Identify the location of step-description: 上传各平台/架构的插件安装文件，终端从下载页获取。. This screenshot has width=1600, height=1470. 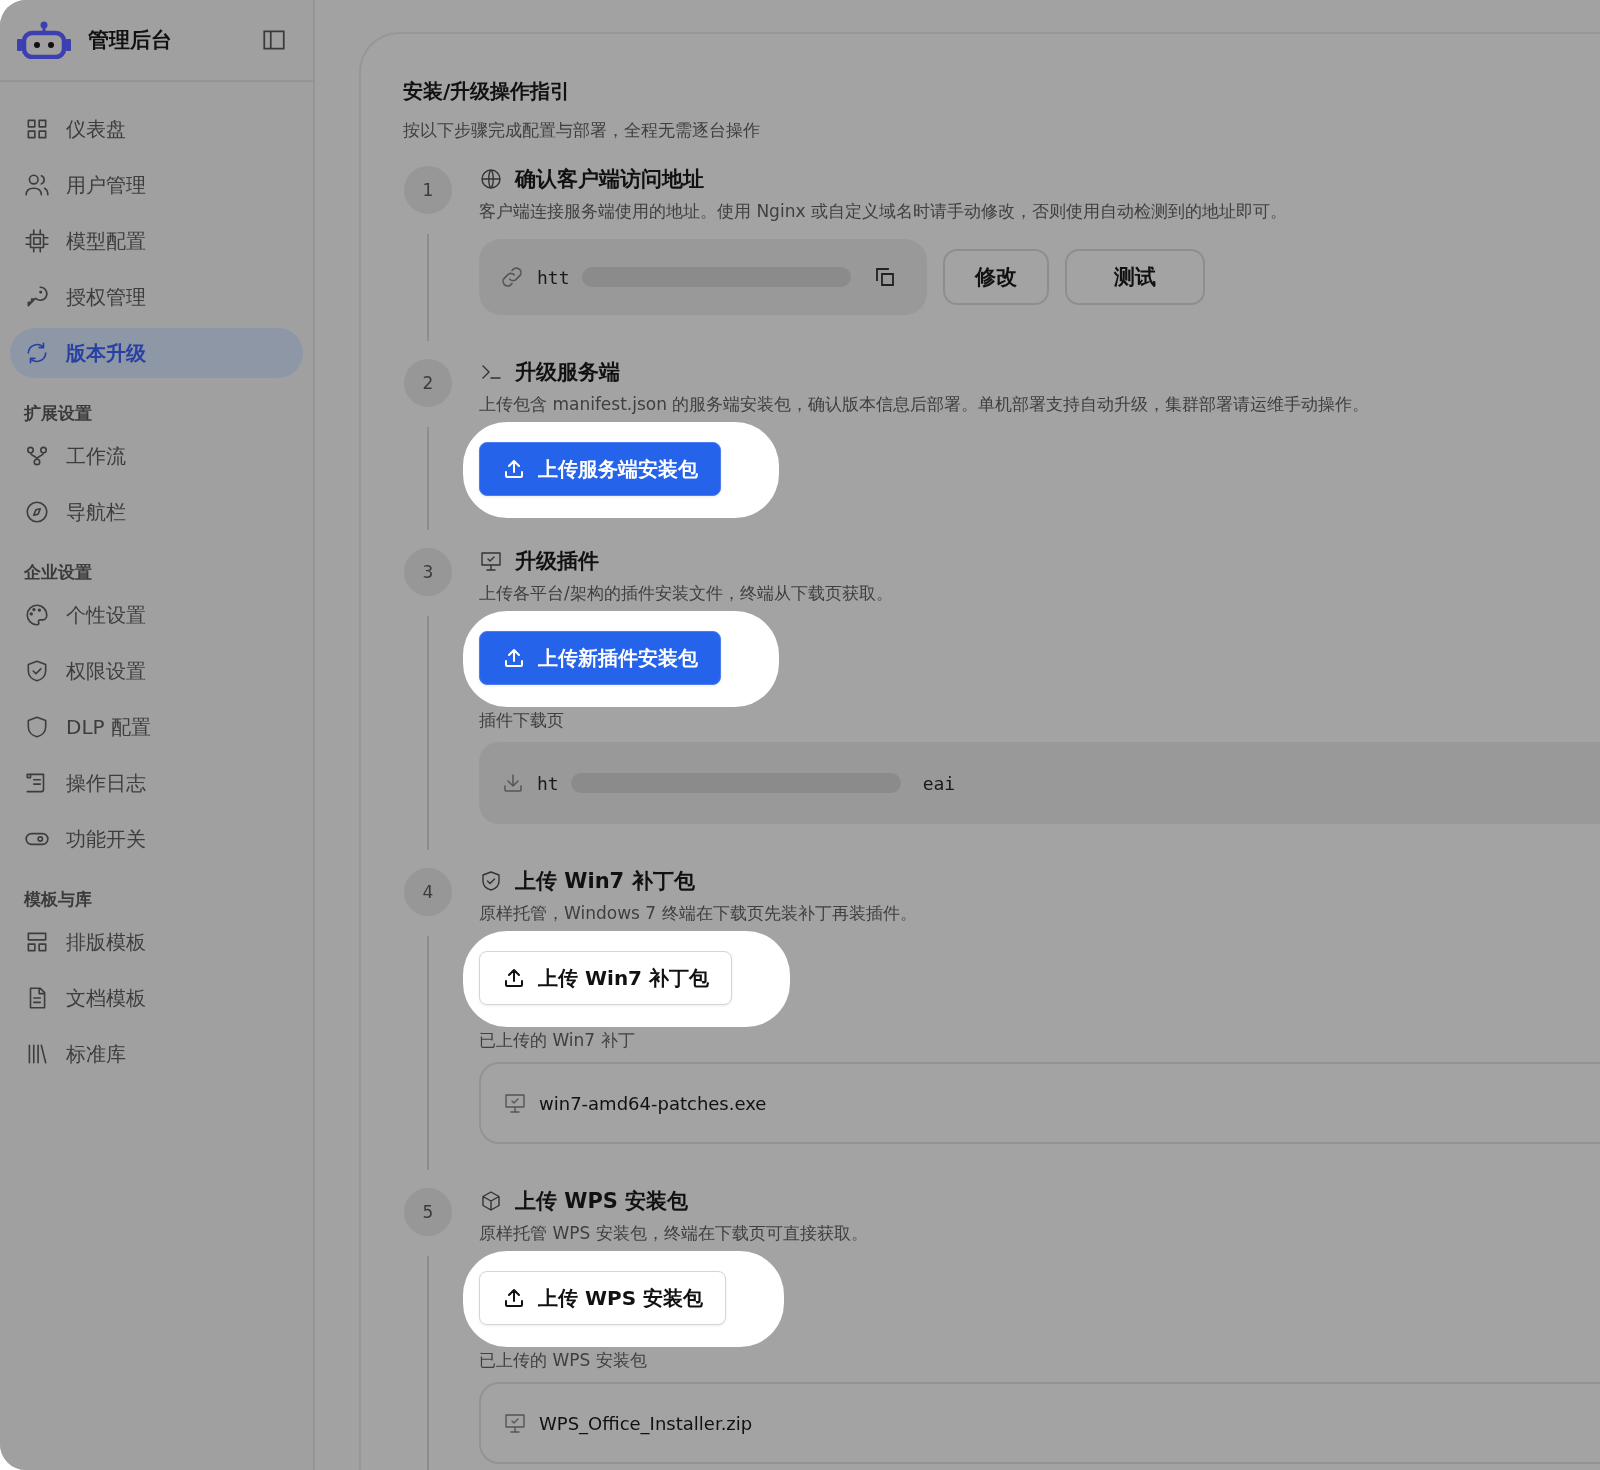
(686, 593).